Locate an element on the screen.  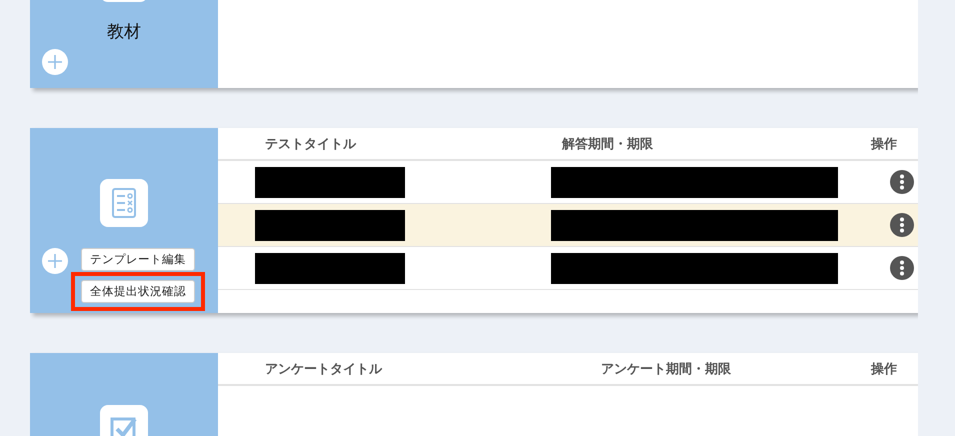
column-header: アンケート期間・期限 is located at coordinates (666, 369).